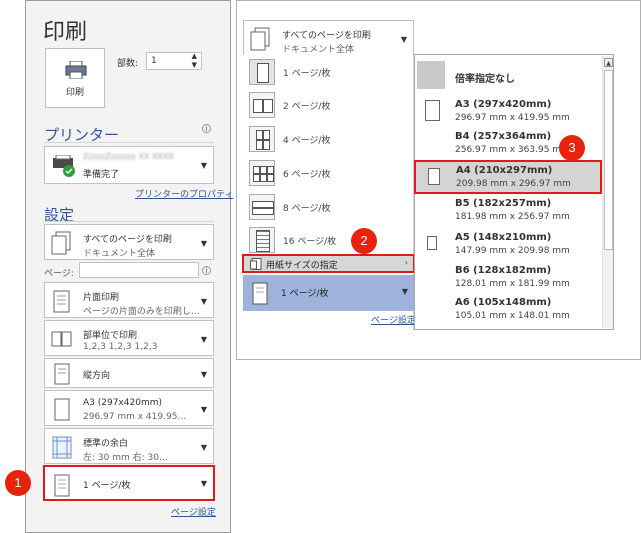 The width and height of the screenshot is (641, 533). Describe the element at coordinates (508, 246) in the screenshot. I see `submenu-item-a5: A5 (148x210mm) 147.99 mm x 209.98 mm` at that location.